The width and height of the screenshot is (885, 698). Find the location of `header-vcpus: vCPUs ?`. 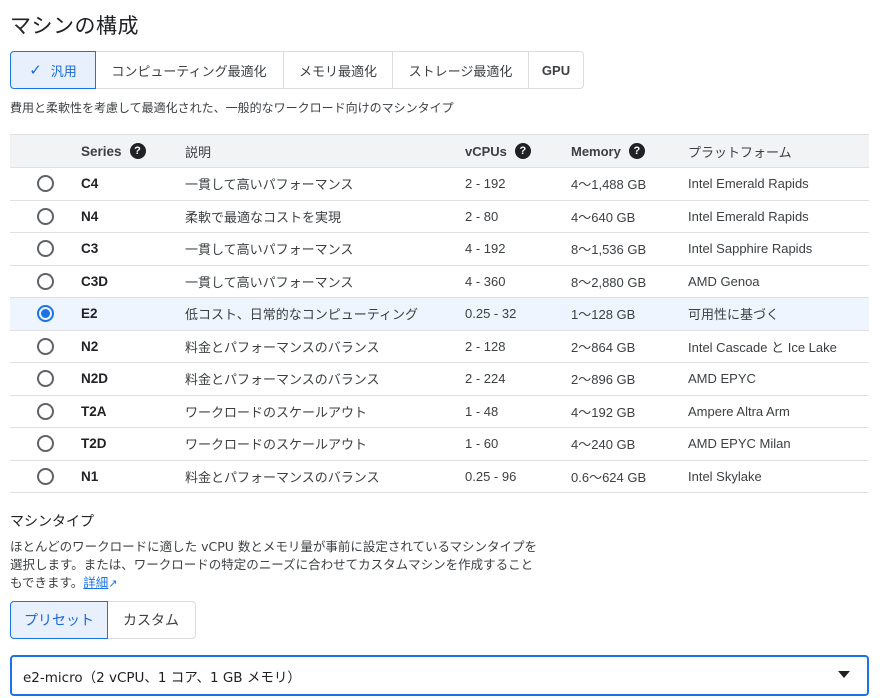

header-vcpus: vCPUs ? is located at coordinates (518, 151).